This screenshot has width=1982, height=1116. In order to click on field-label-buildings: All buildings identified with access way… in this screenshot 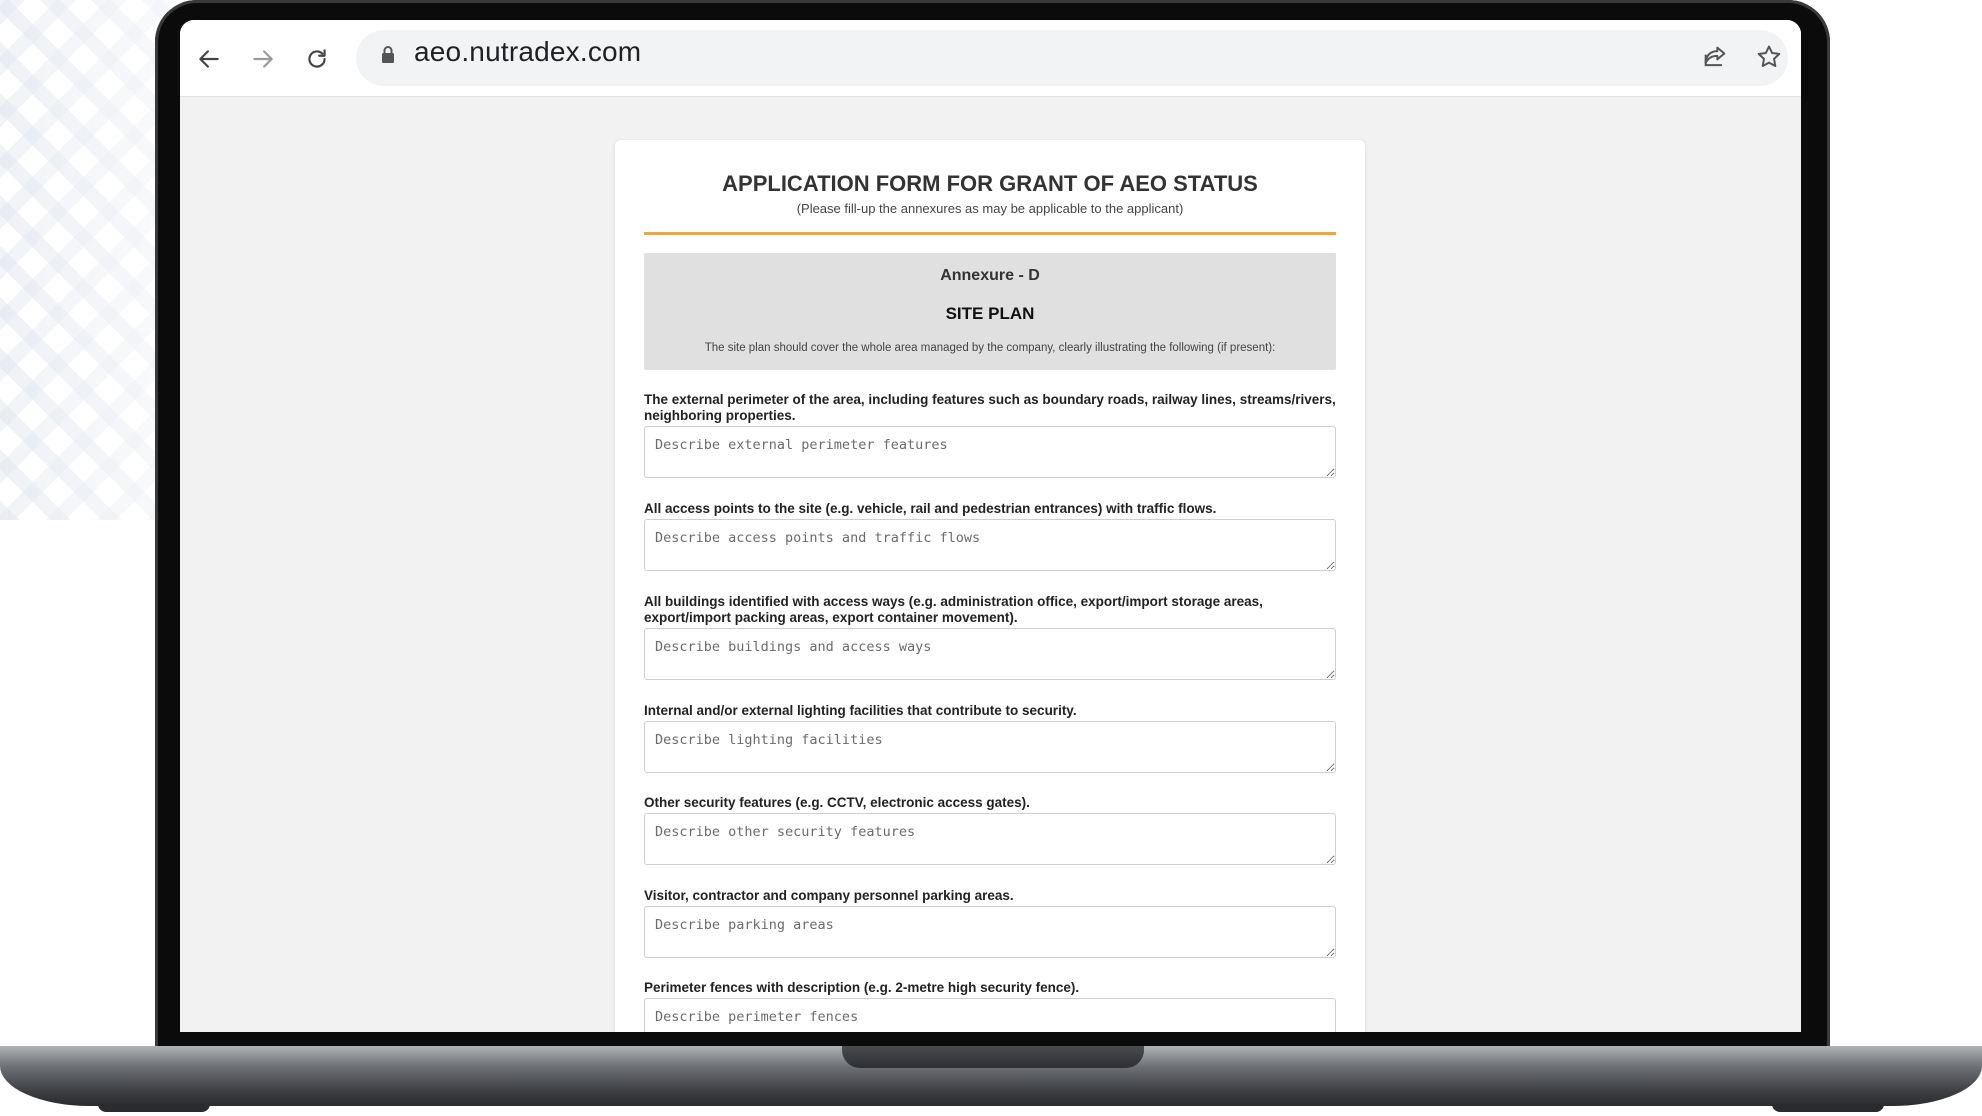, I will do `click(953, 609)`.